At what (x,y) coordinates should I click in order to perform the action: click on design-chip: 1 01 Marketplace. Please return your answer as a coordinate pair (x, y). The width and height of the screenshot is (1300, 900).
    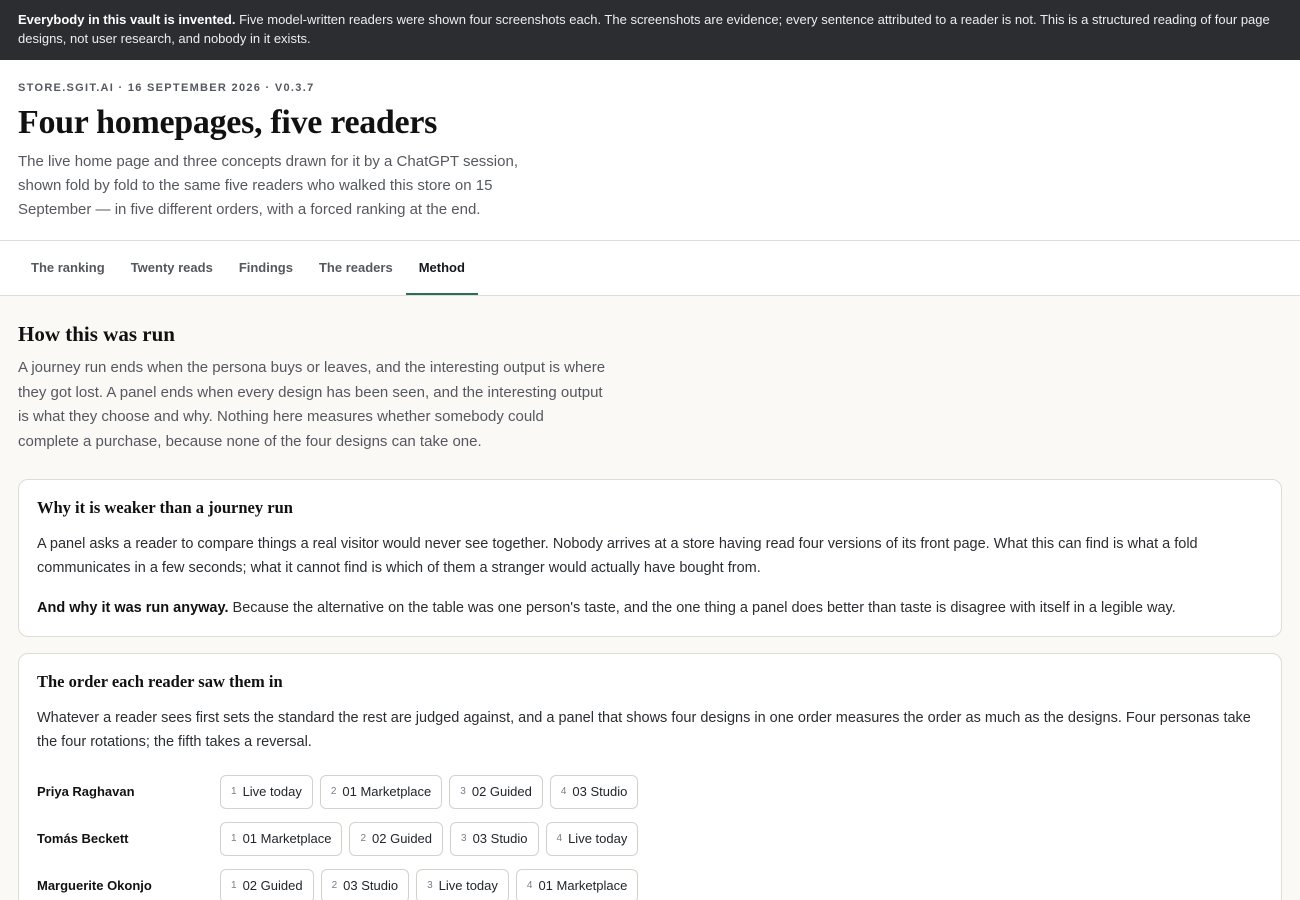
    Looking at the image, I should click on (281, 838).